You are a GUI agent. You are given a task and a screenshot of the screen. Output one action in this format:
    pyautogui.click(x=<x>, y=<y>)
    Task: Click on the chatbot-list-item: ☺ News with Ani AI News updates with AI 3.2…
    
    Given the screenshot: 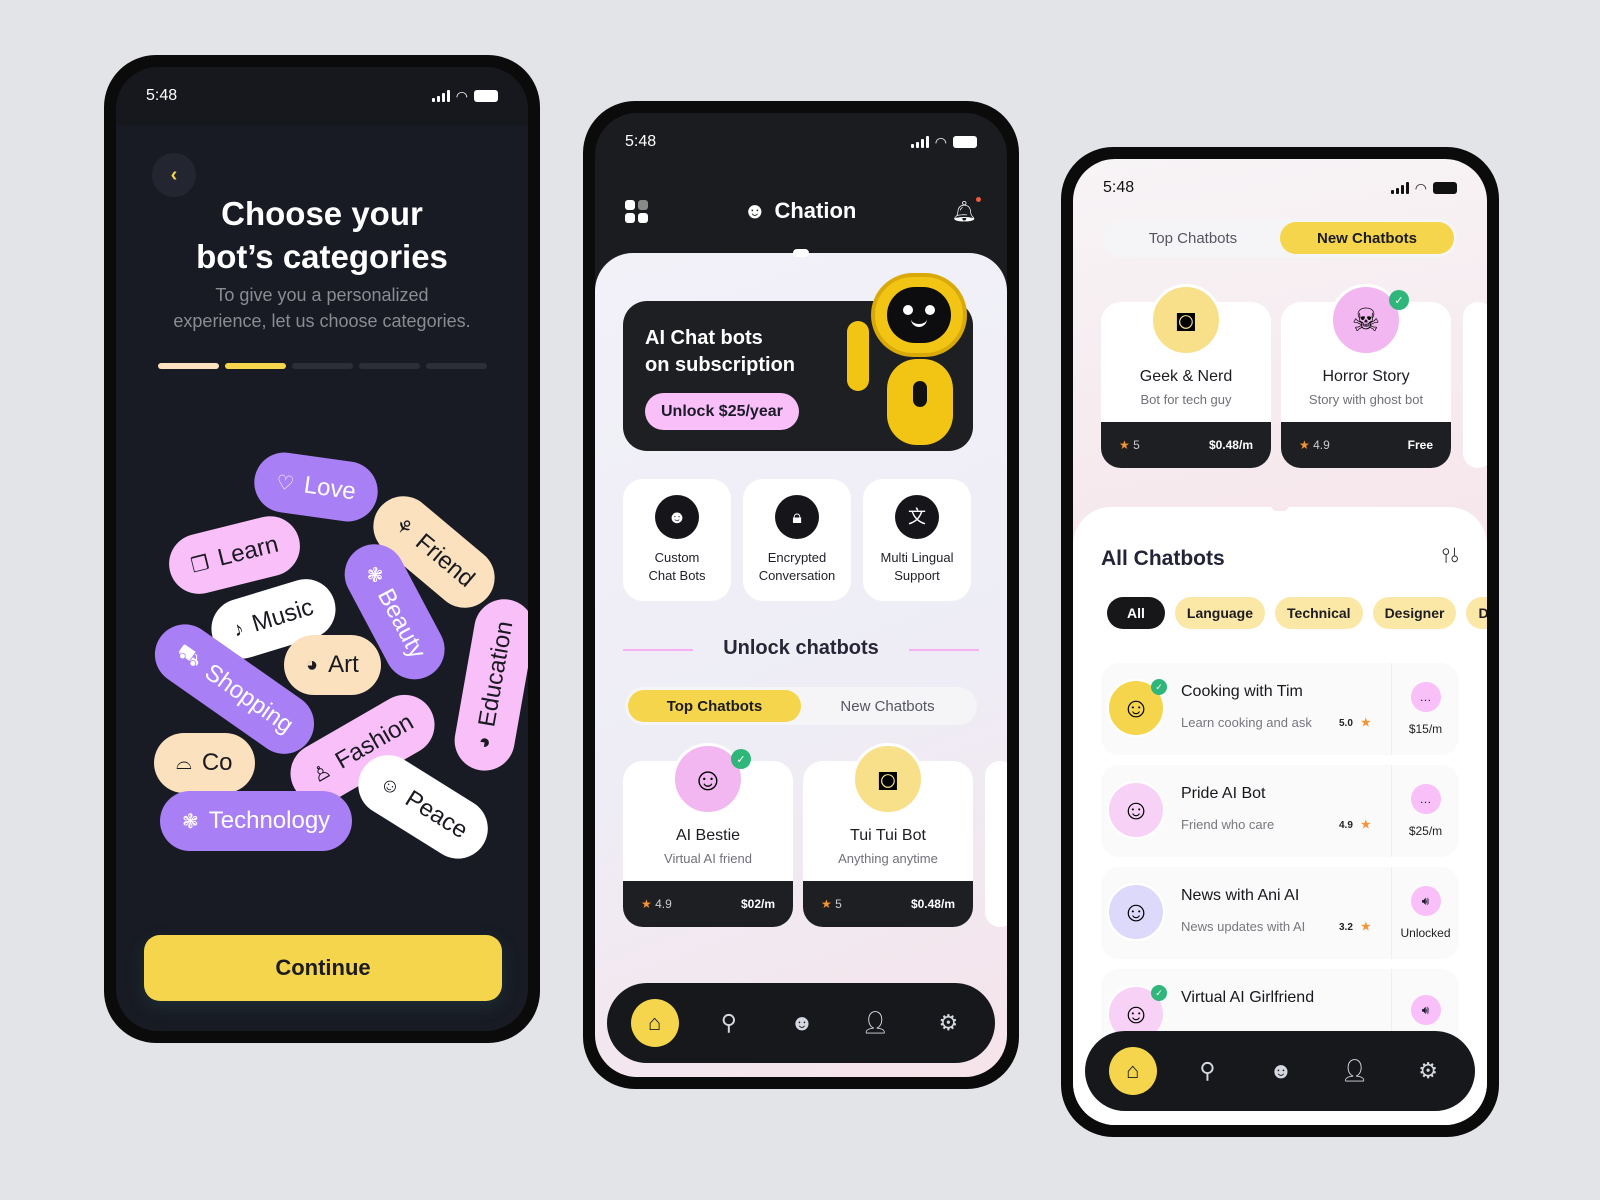 What is the action you would take?
    pyautogui.click(x=1280, y=913)
    